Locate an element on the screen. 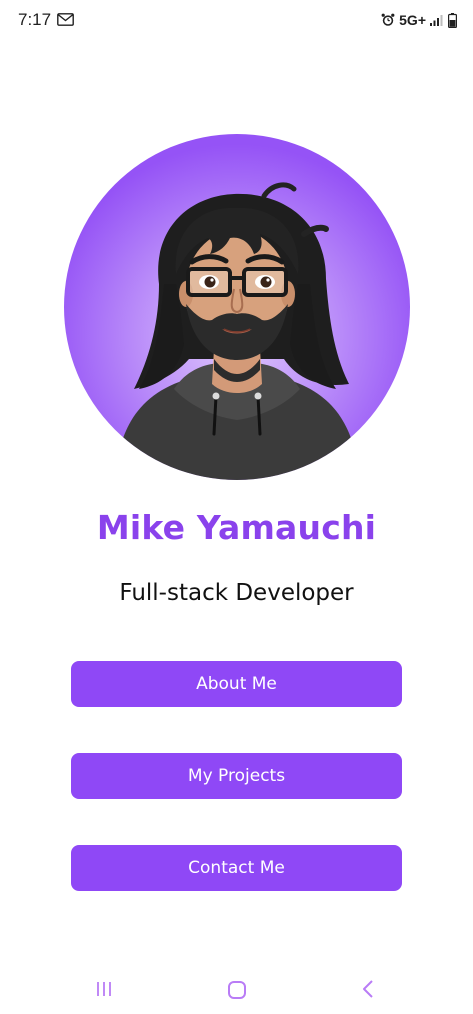 The width and height of the screenshot is (473, 1014). battery-icon is located at coordinates (452, 20).